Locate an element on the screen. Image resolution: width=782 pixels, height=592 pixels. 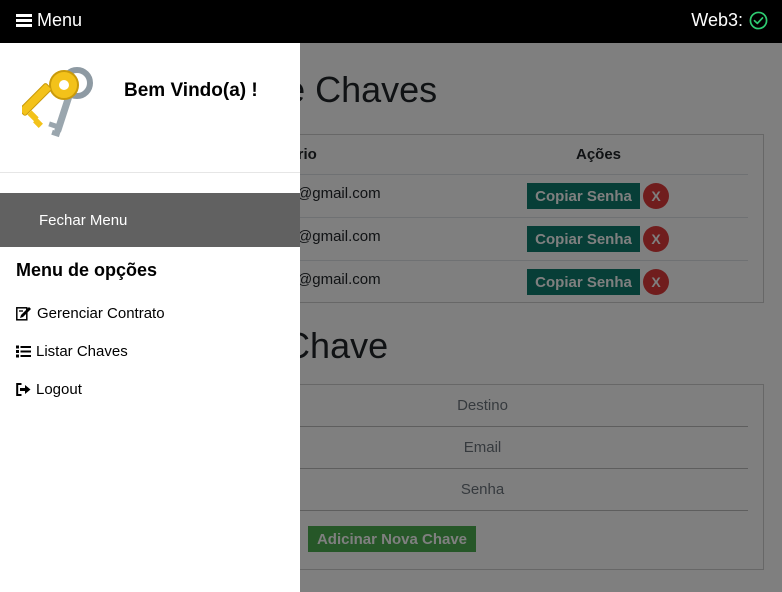
menu-item-logout: Logout is located at coordinates (49, 389).